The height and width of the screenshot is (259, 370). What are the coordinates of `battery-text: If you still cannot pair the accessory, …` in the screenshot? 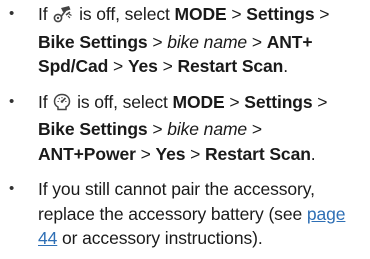 It's located at (176, 201).